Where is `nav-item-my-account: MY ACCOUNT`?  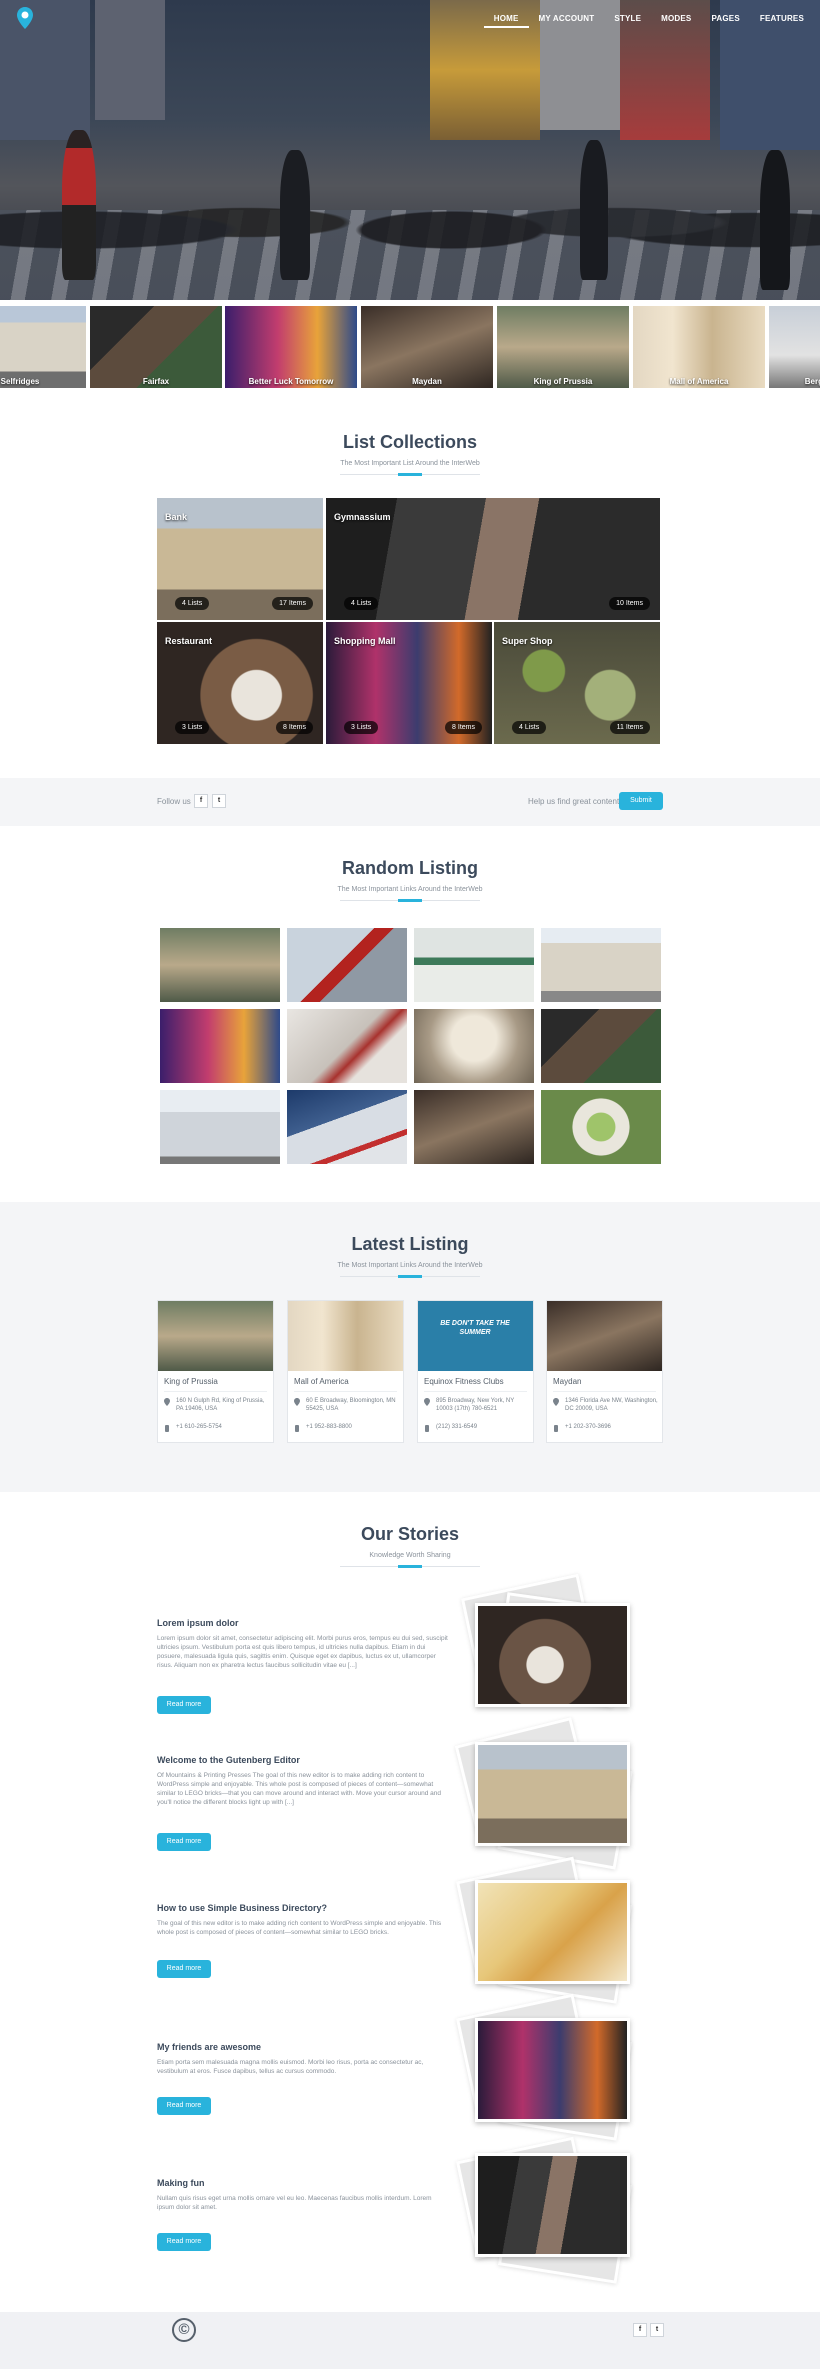
nav-item-my-account: MY ACCOUNT is located at coordinates (567, 21).